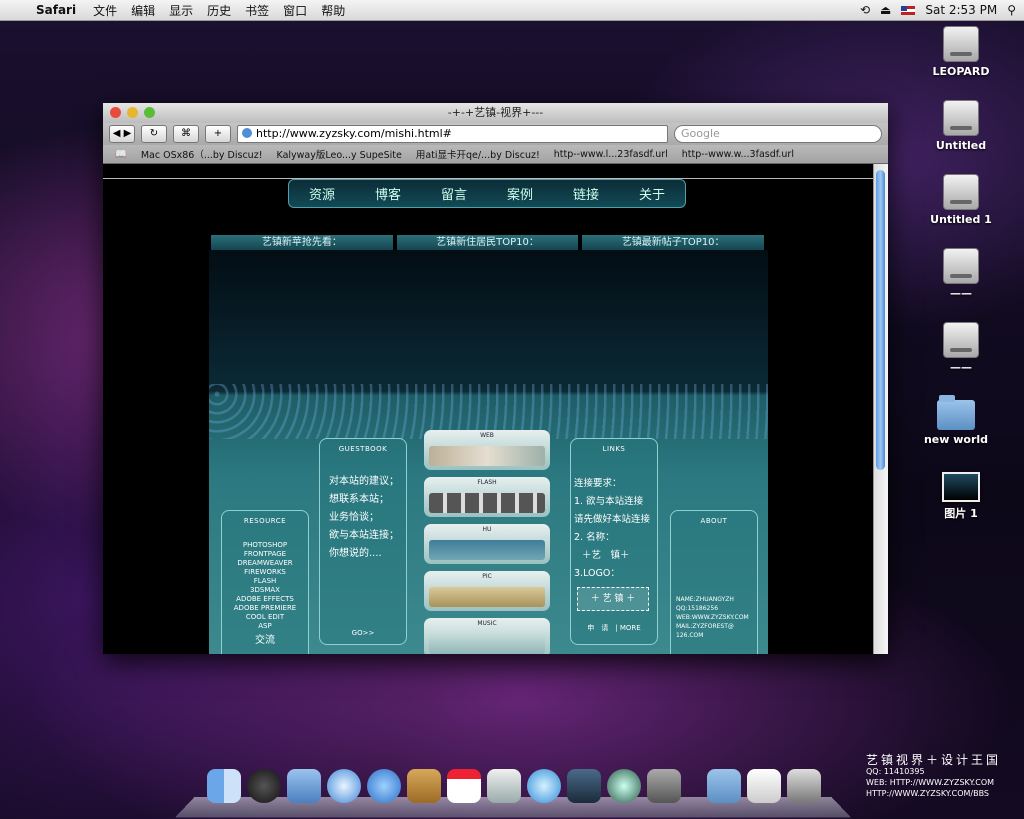 The width and height of the screenshot is (1024, 819). I want to click on nav-about: 关于, so click(652, 193).